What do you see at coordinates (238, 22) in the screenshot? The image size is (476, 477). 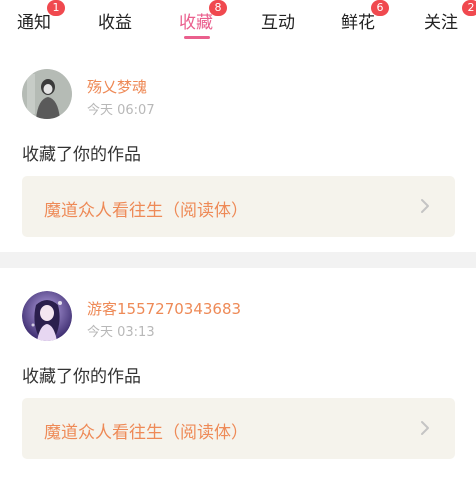 I see `tab-bar: 通知 1 收益 收藏 8 互动 鲜花 6 关注 2` at bounding box center [238, 22].